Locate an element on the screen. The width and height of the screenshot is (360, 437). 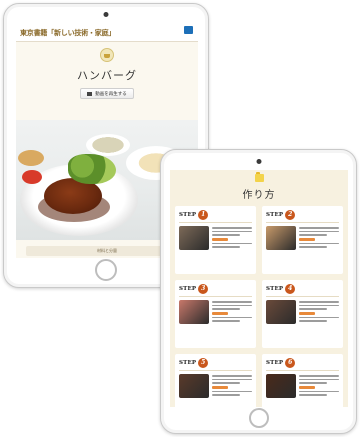
publisher-header: 東京書籍「新しい技術・家庭」 is located at coordinates (107, 33).